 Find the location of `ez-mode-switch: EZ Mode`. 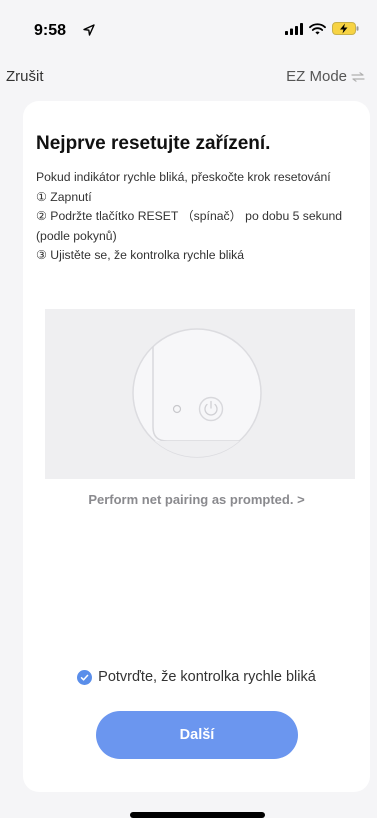

ez-mode-switch: EZ Mode is located at coordinates (325, 76).